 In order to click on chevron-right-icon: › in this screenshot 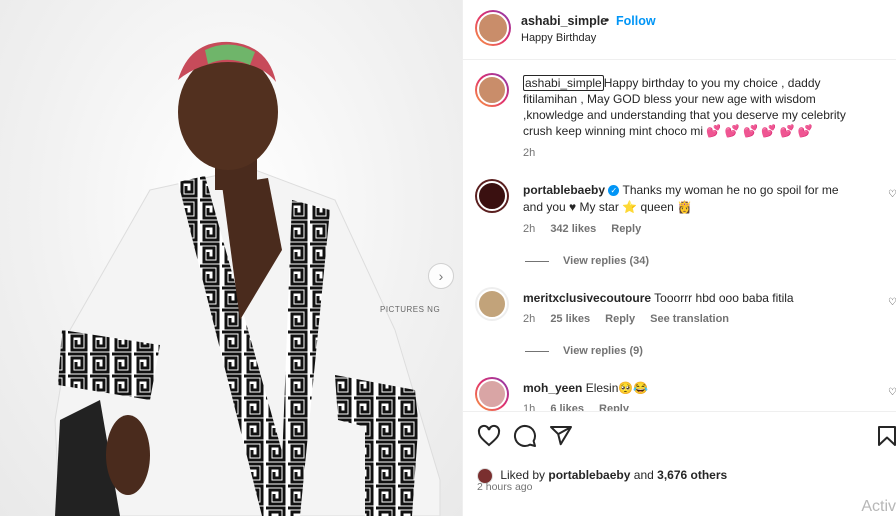, I will do `click(441, 276)`.